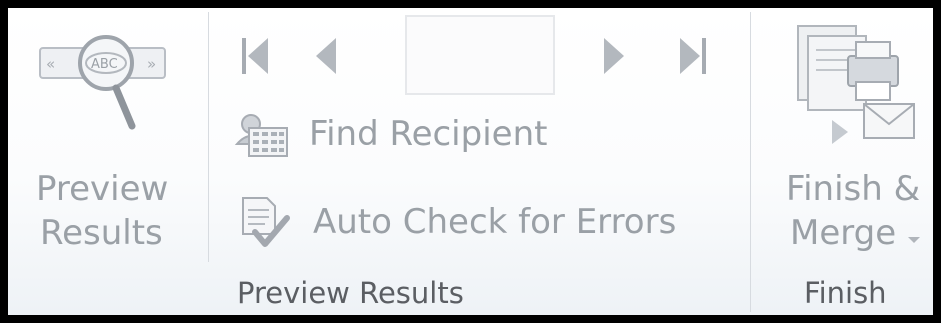 This screenshot has width=941, height=323. Describe the element at coordinates (266, 222) in the screenshot. I see `auto-check-icon` at that location.